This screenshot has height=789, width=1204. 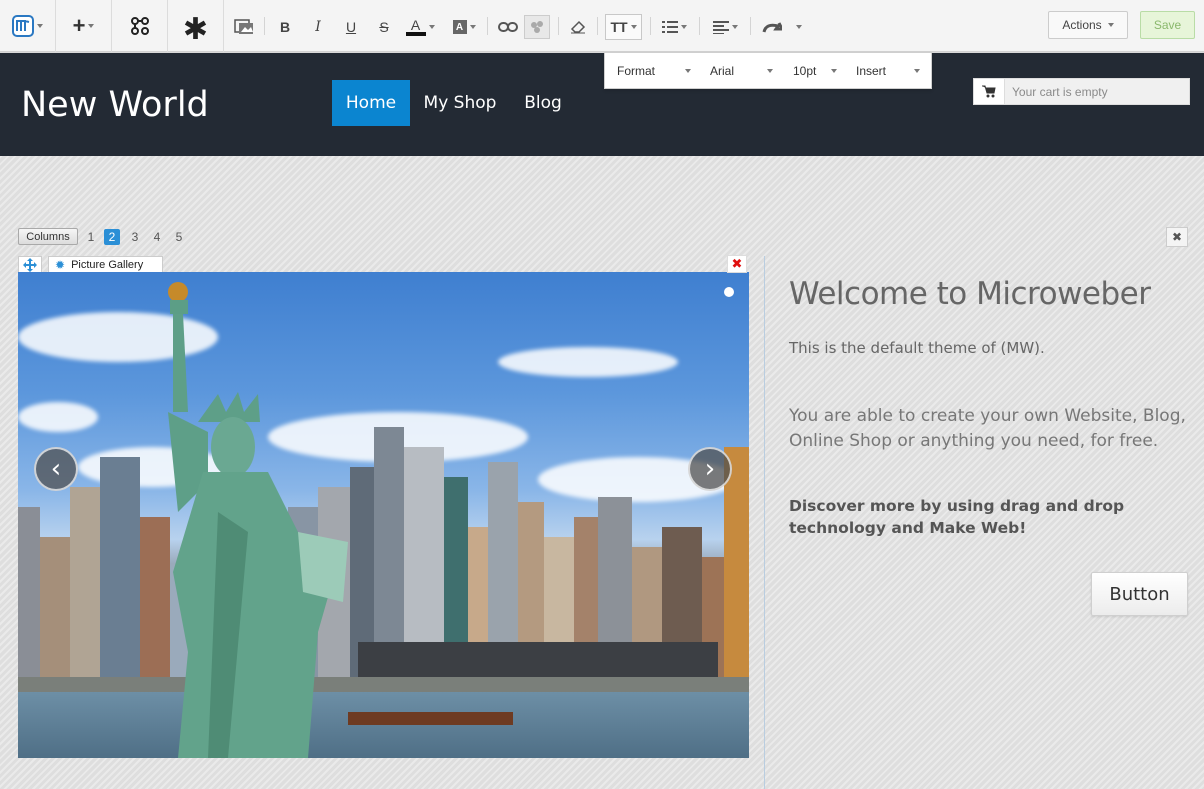 I want to click on insert-select: Insert, so click(x=871, y=71).